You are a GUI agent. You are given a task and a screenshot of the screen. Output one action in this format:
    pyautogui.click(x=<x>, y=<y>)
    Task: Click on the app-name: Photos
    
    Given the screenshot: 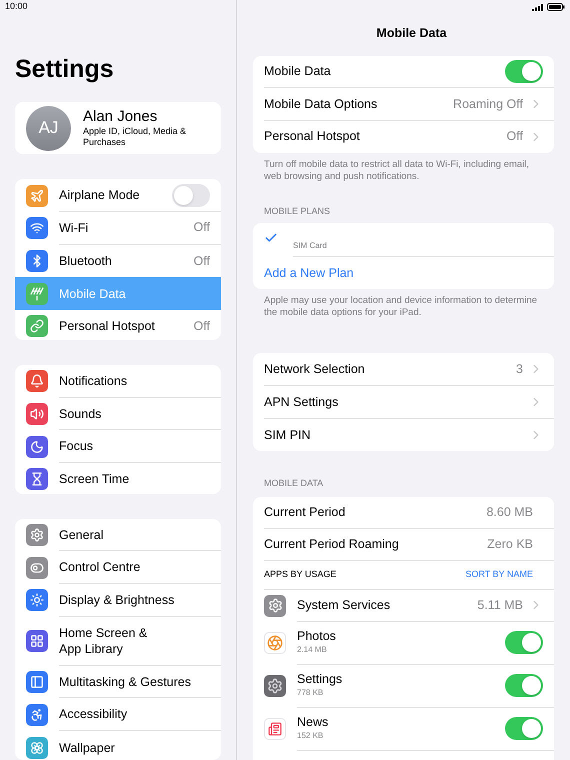 What is the action you would take?
    pyautogui.click(x=317, y=636)
    